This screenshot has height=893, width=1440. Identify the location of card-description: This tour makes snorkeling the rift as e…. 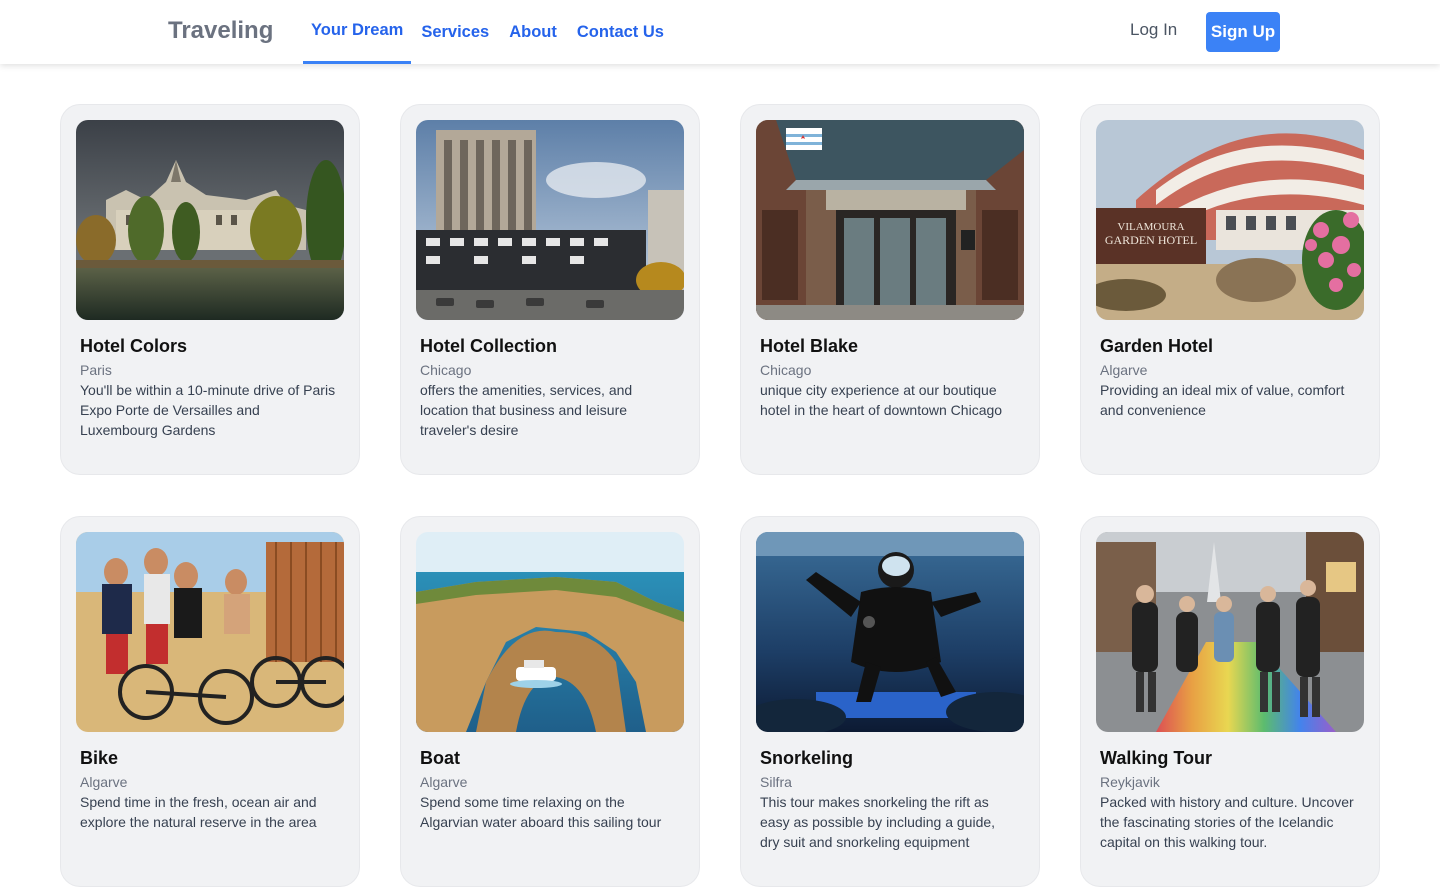
(878, 822).